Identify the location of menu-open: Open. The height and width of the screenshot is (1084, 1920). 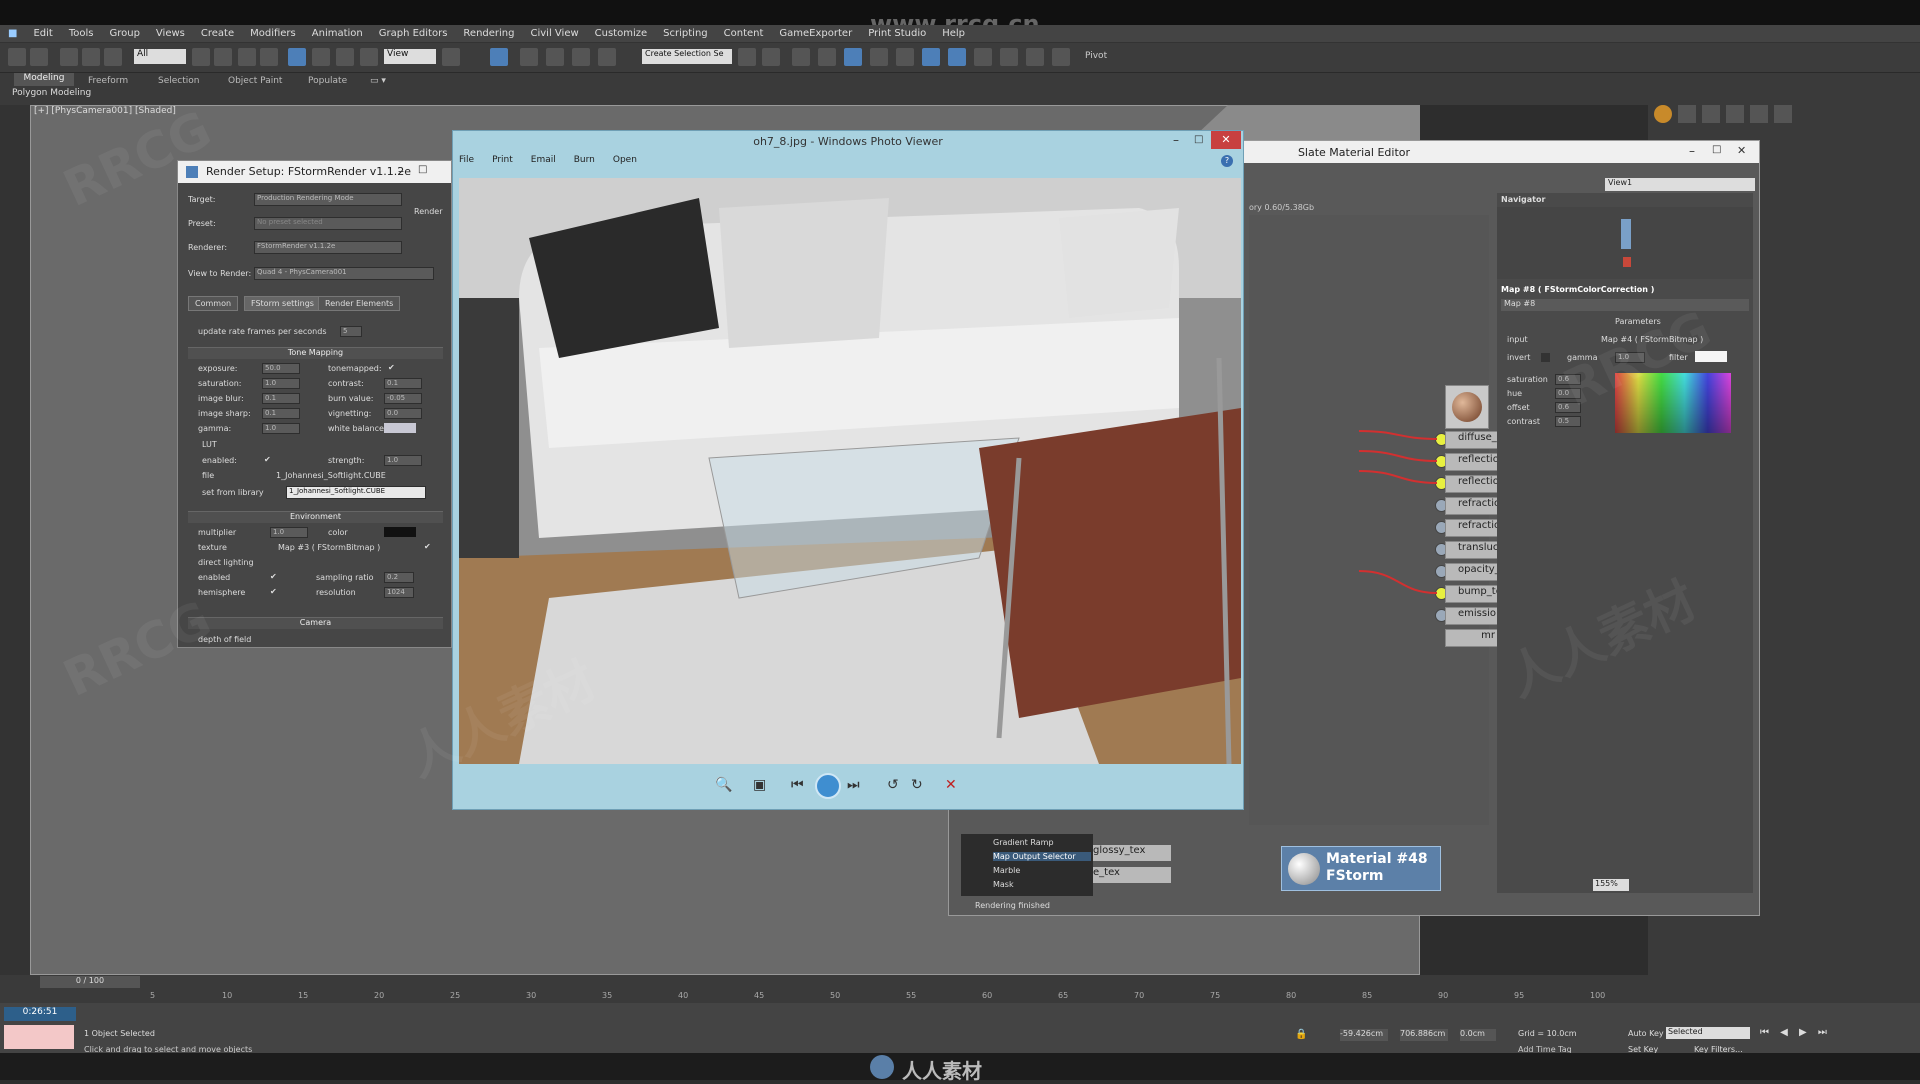
(625, 164).